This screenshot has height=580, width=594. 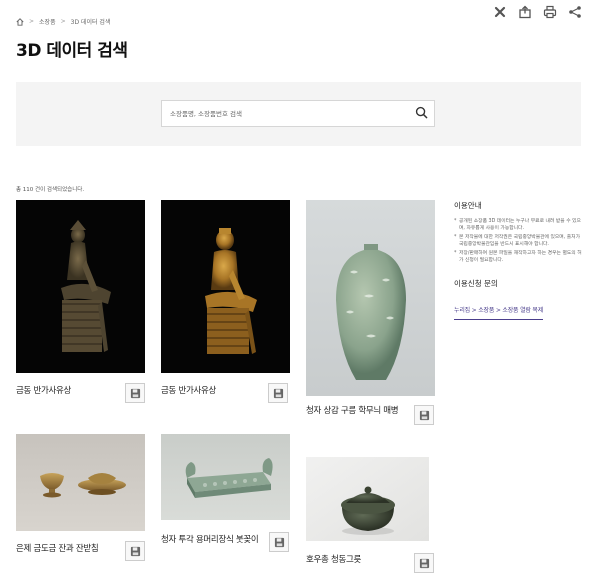 What do you see at coordinates (525, 11) in the screenshot?
I see `share-export-icon` at bounding box center [525, 11].